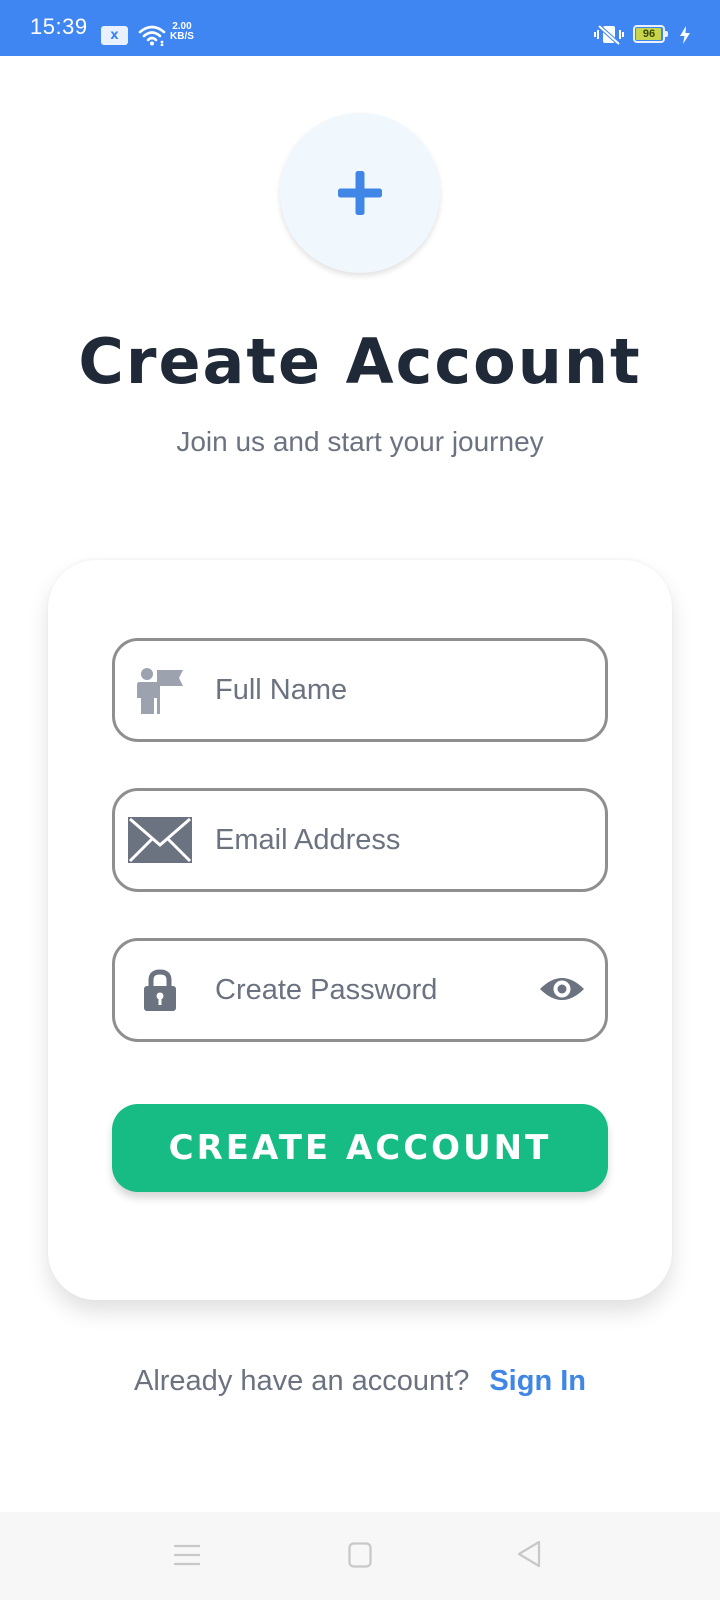 The image size is (720, 1600). Describe the element at coordinates (529, 1556) in the screenshot. I see `back-nav-icon` at that location.